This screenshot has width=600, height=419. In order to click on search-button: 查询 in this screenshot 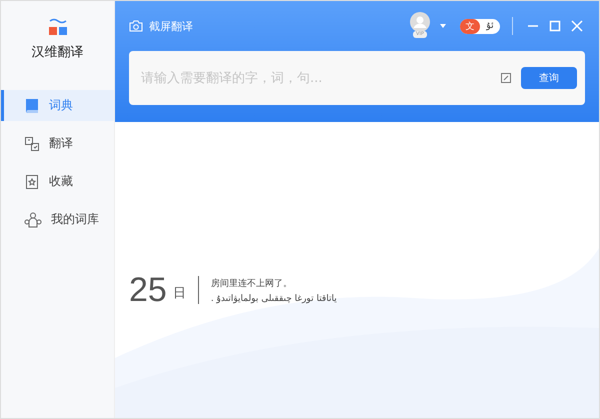, I will do `click(549, 78)`.